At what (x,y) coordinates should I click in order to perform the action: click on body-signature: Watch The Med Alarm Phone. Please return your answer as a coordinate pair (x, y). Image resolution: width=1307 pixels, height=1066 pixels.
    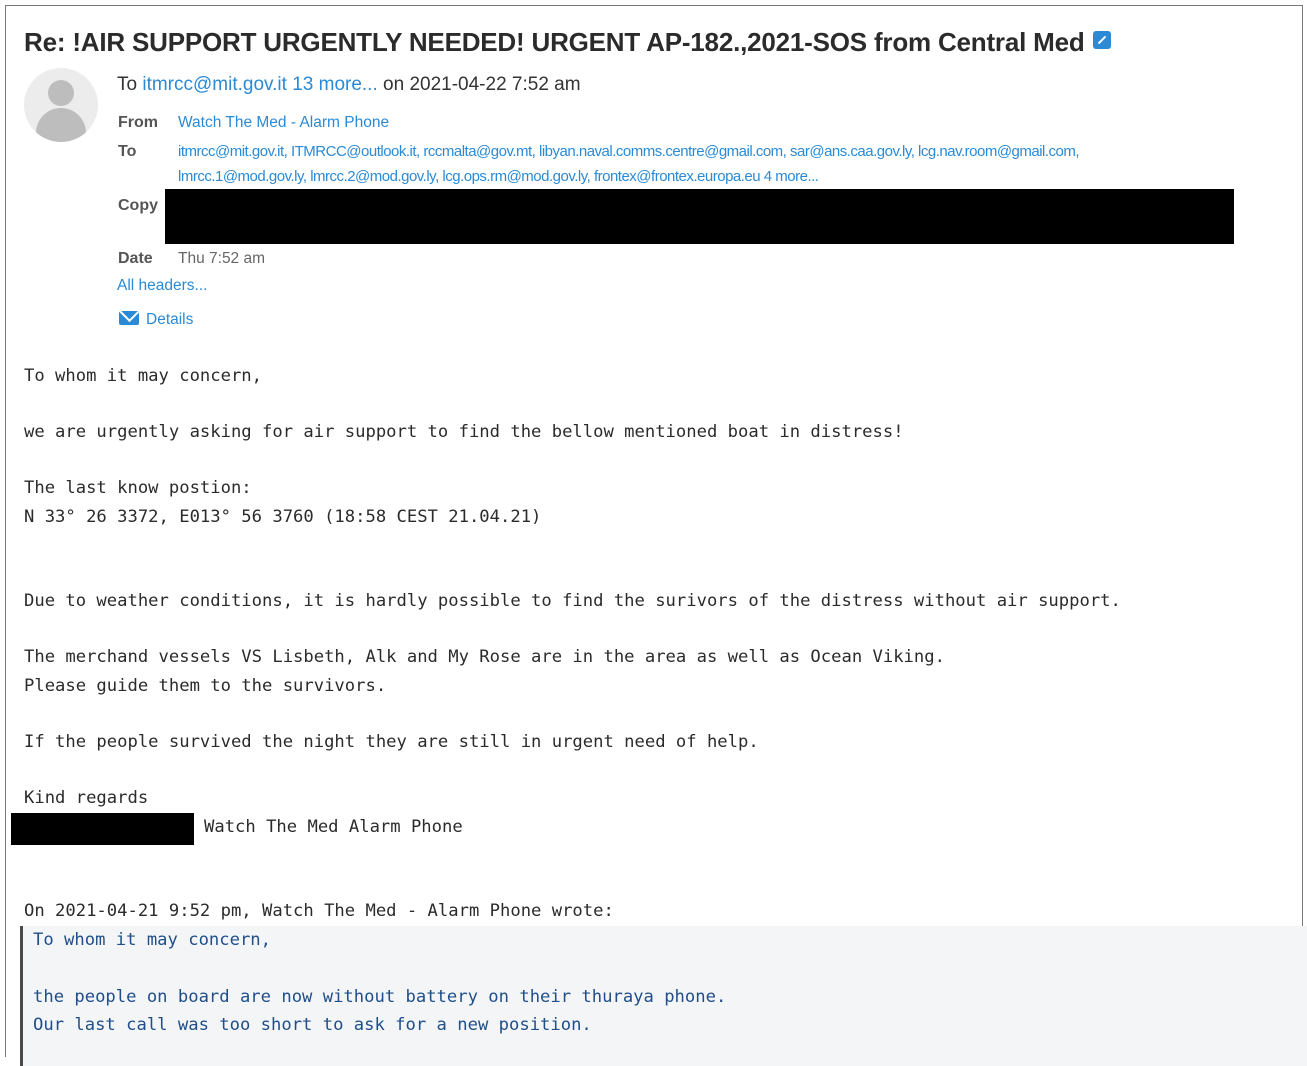
    Looking at the image, I should click on (333, 827).